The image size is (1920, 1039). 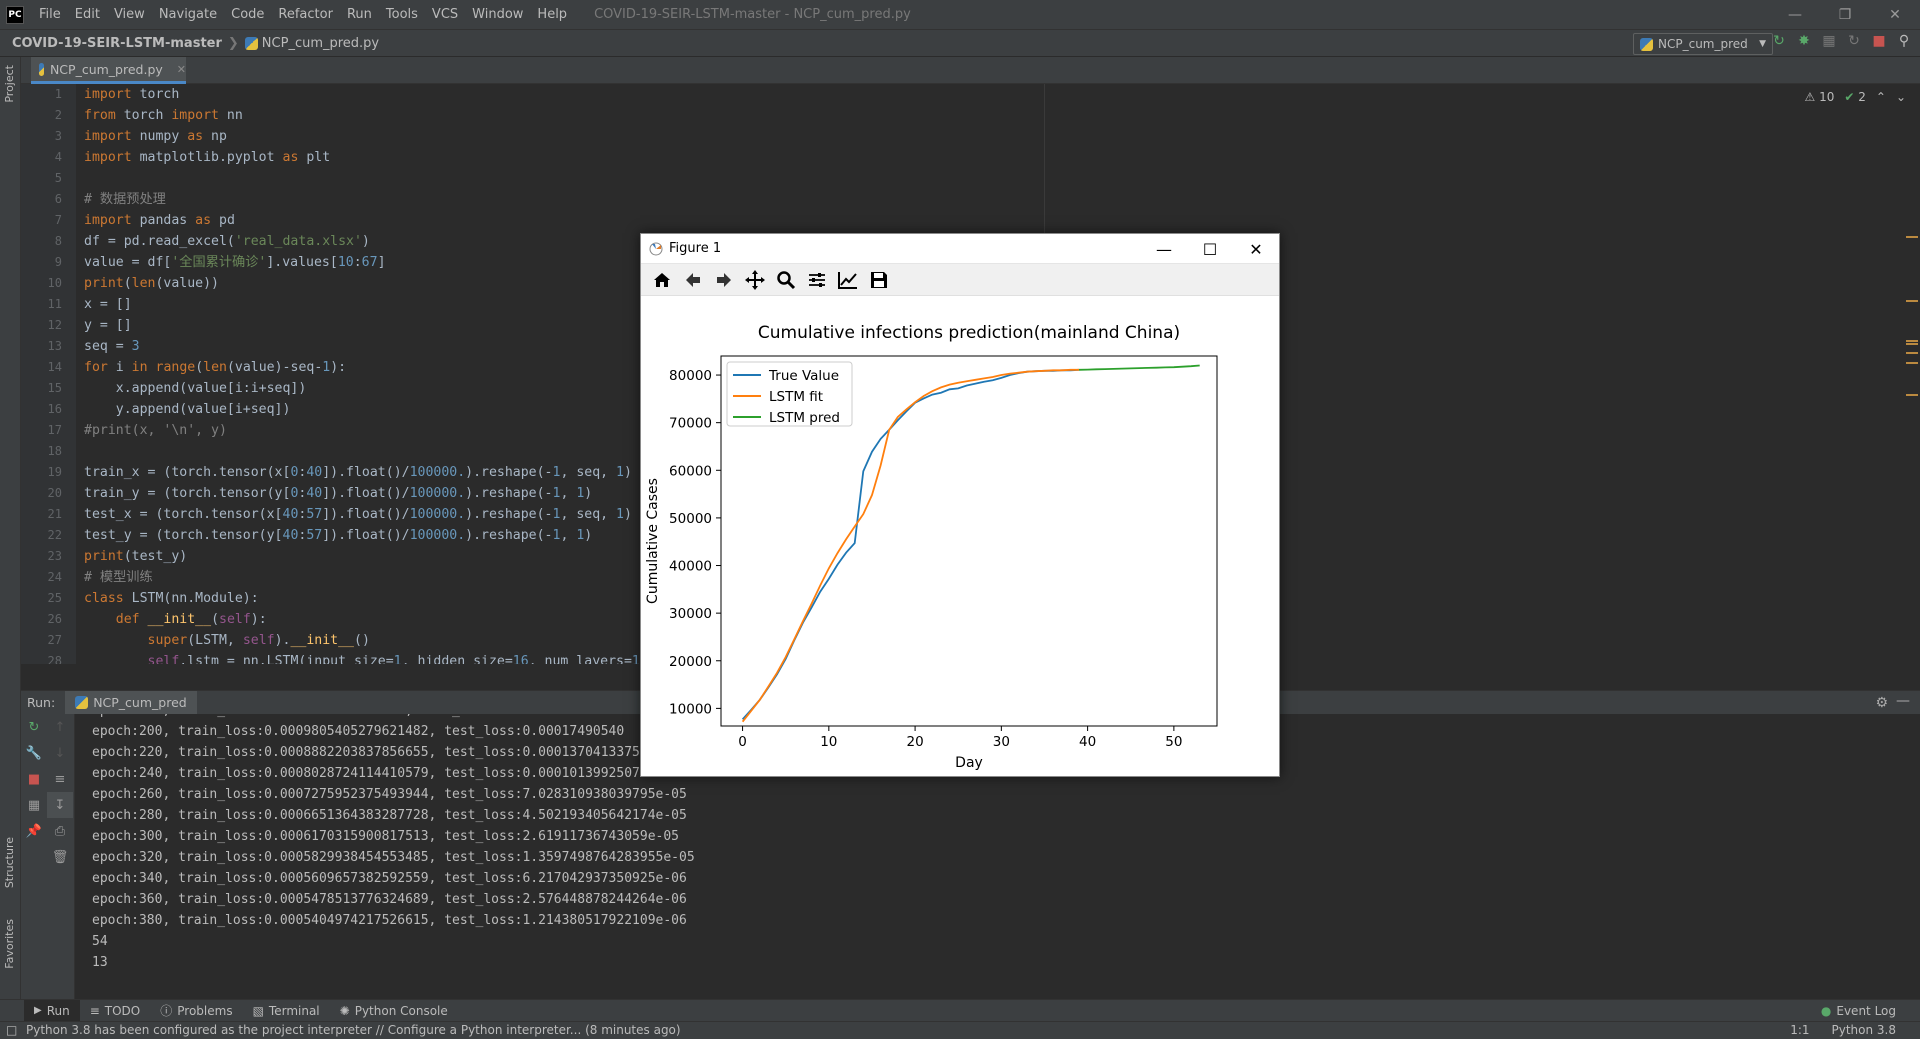 I want to click on close-tab-icon: ✕, so click(x=181, y=69).